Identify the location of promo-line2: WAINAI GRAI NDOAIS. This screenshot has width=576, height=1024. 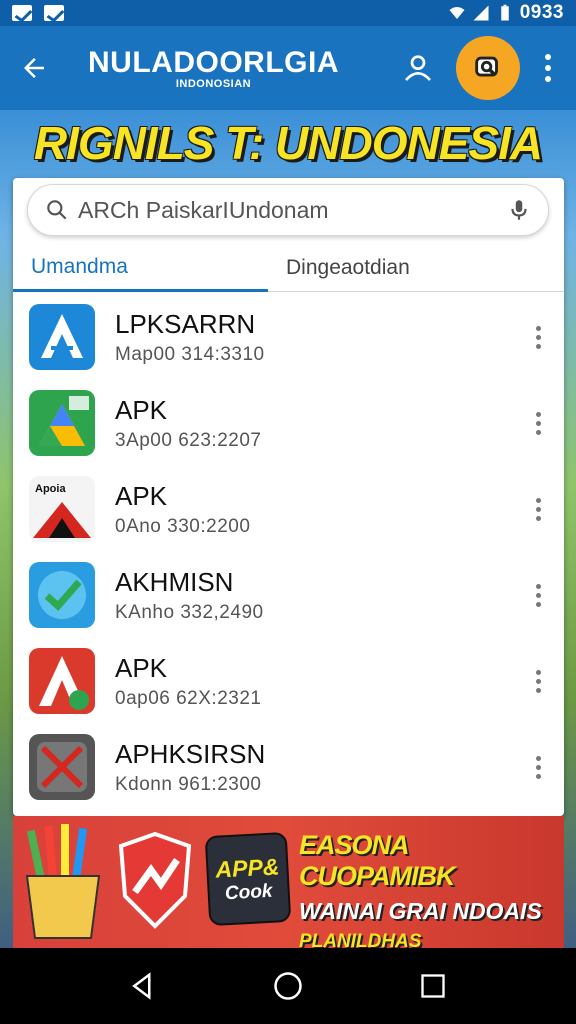
(420, 911).